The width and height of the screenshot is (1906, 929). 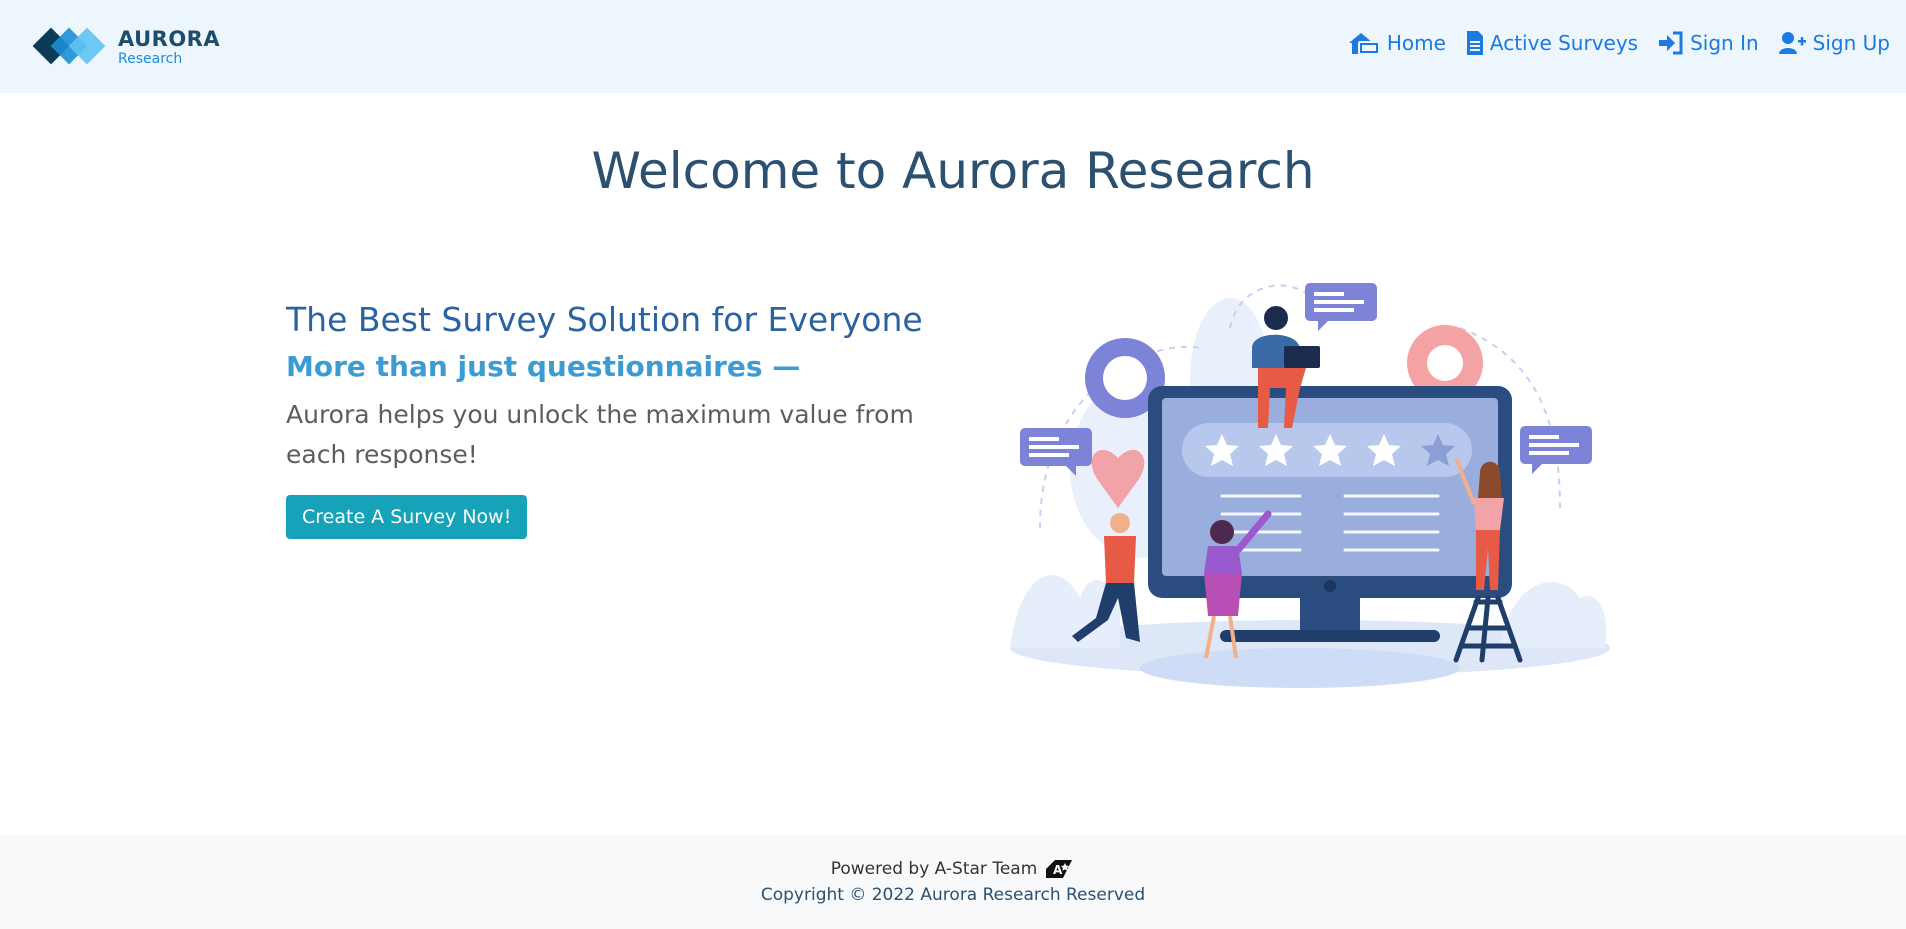 What do you see at coordinates (934, 869) in the screenshot?
I see `powered-by-text: Powered by A-Star Team` at bounding box center [934, 869].